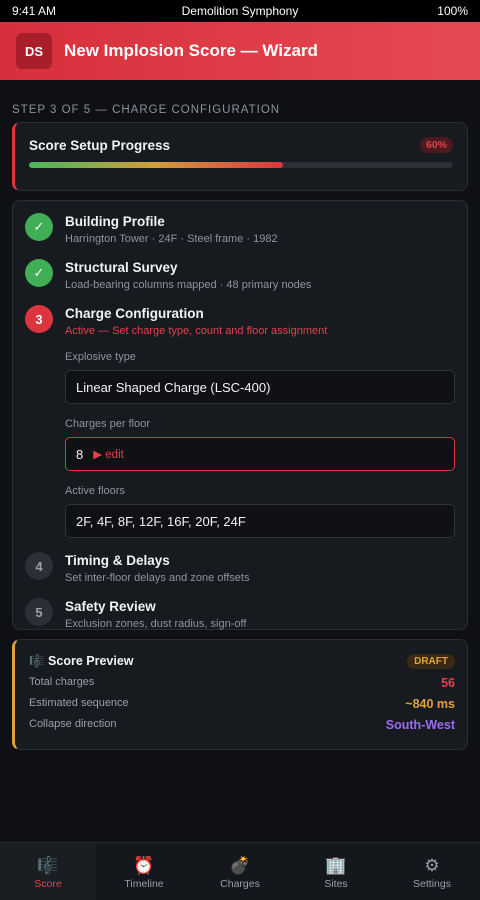 The image size is (480, 900). I want to click on progress-title: Score Setup Progress, so click(100, 145).